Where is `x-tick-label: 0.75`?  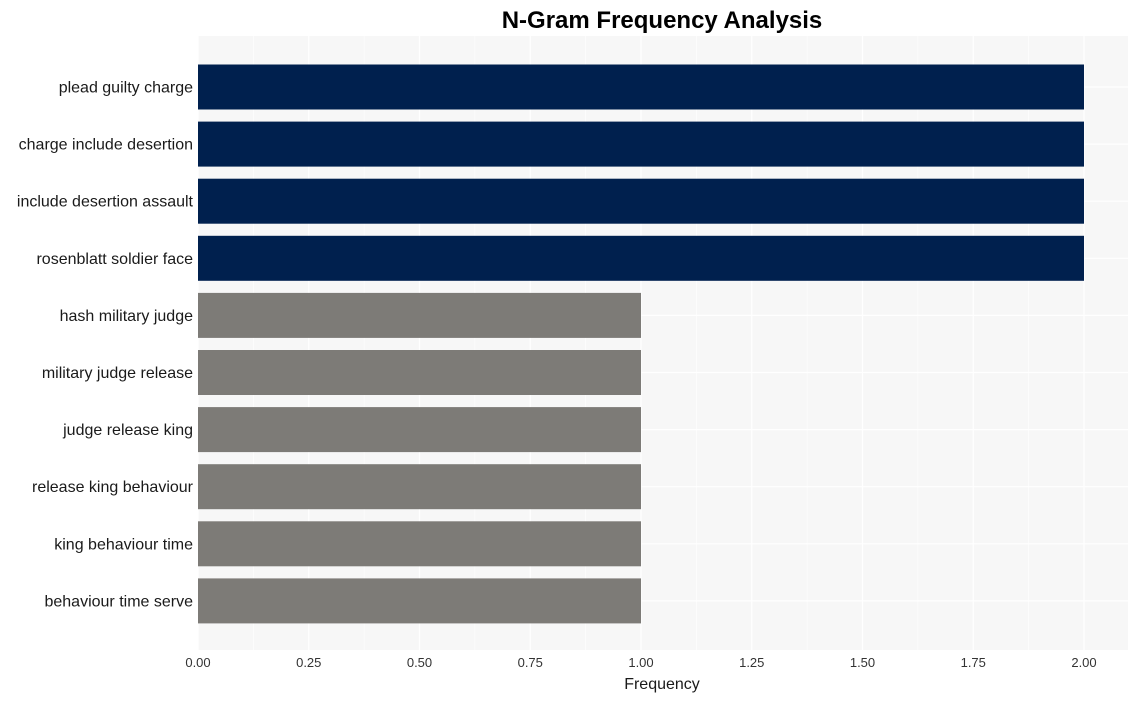 x-tick-label: 0.75 is located at coordinates (530, 662).